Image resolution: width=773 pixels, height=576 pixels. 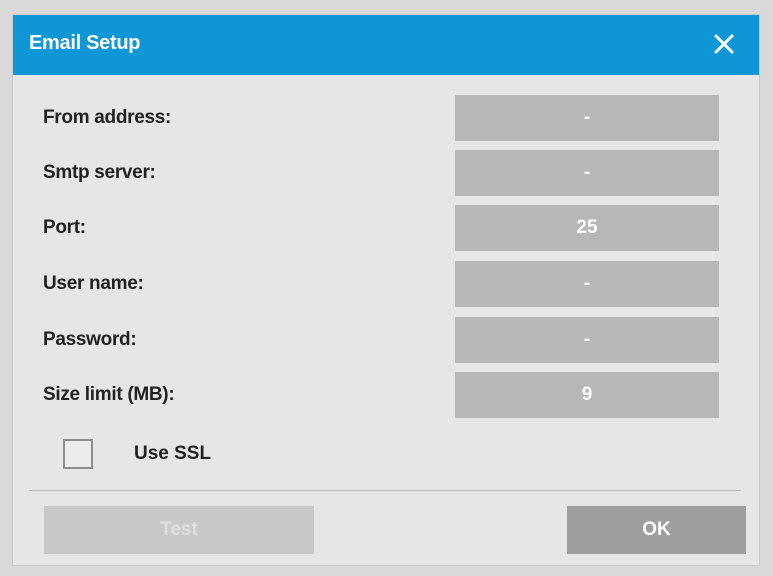 I want to click on from-address-field: -, so click(x=587, y=118).